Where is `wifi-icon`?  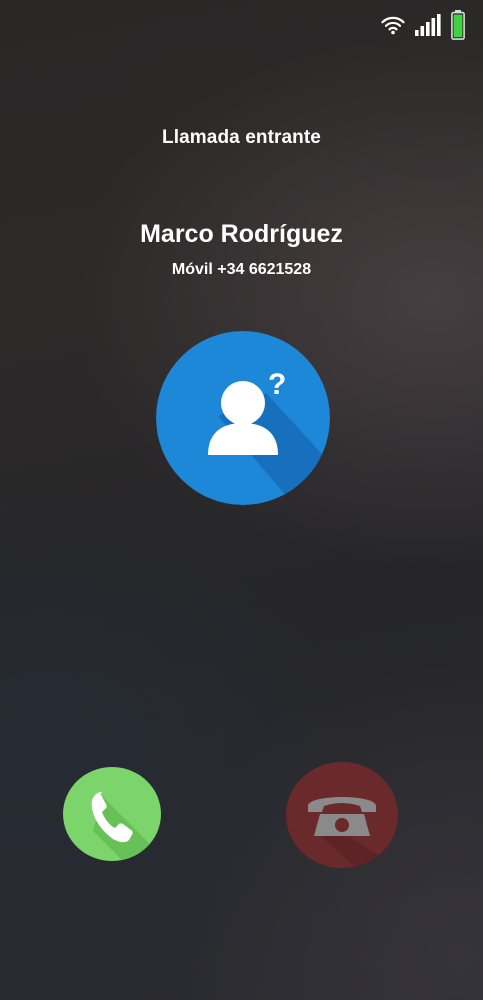 wifi-icon is located at coordinates (393, 25).